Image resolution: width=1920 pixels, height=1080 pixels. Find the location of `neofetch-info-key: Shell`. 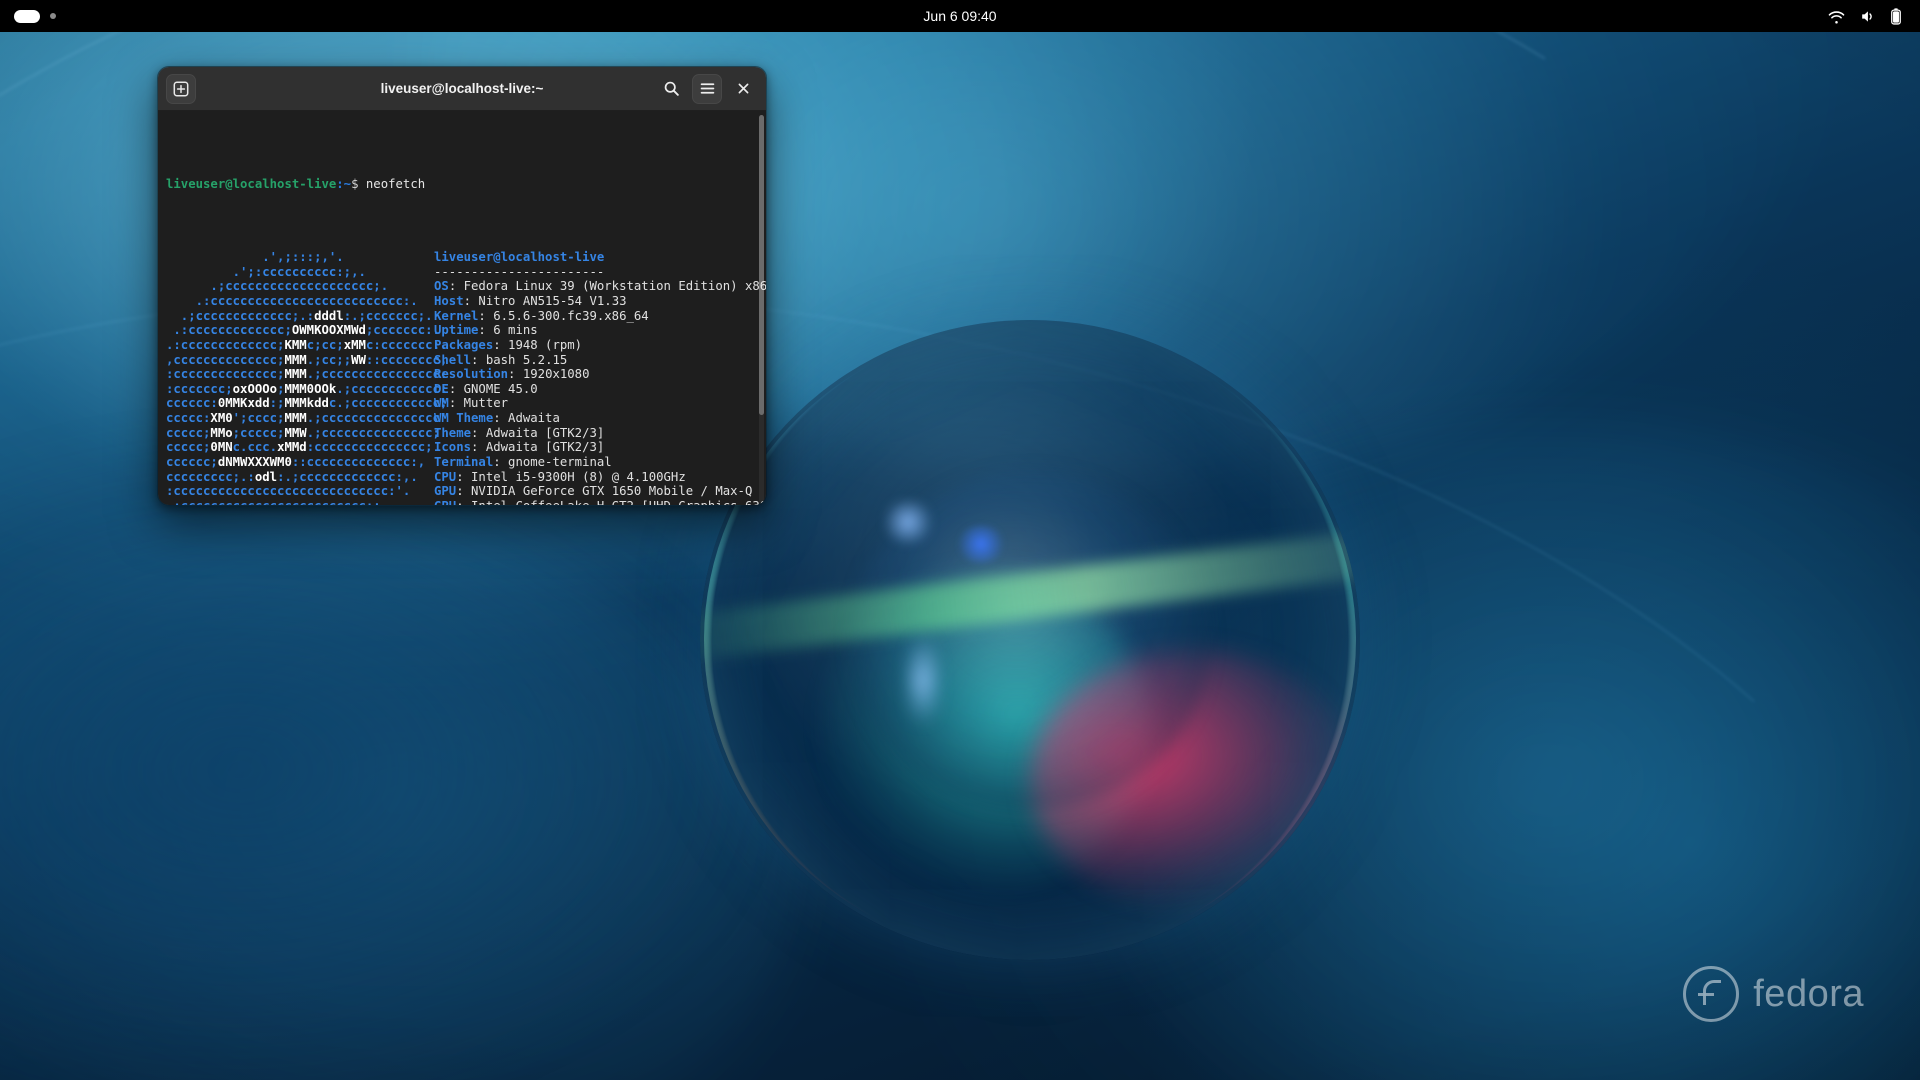

neofetch-info-key: Shell is located at coordinates (453, 359).